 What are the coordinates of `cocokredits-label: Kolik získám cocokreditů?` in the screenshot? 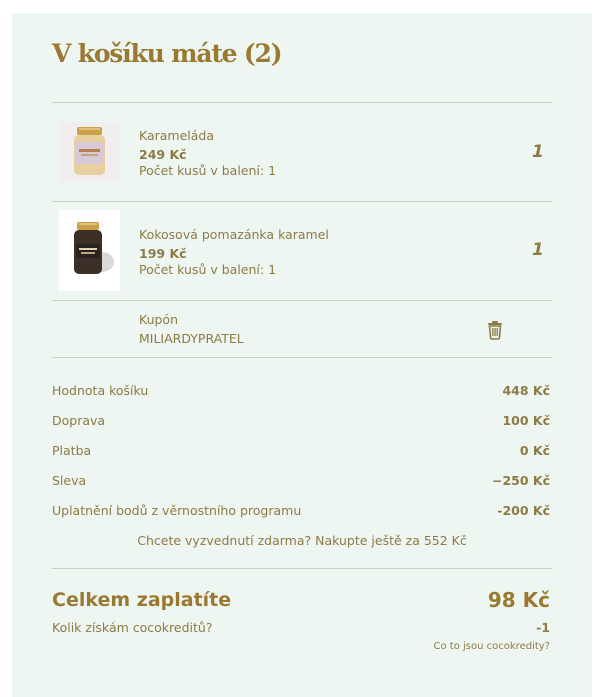 It's located at (132, 627).